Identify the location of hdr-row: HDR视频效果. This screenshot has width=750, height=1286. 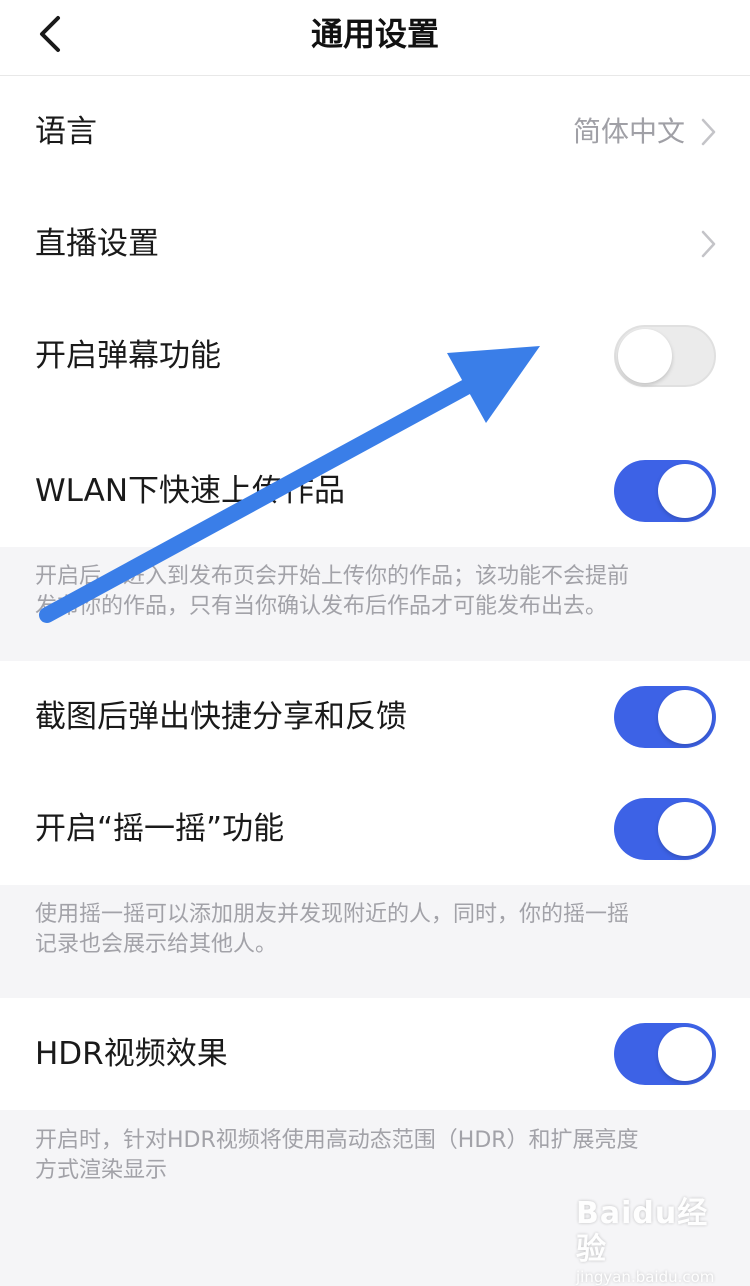
(375, 1054).